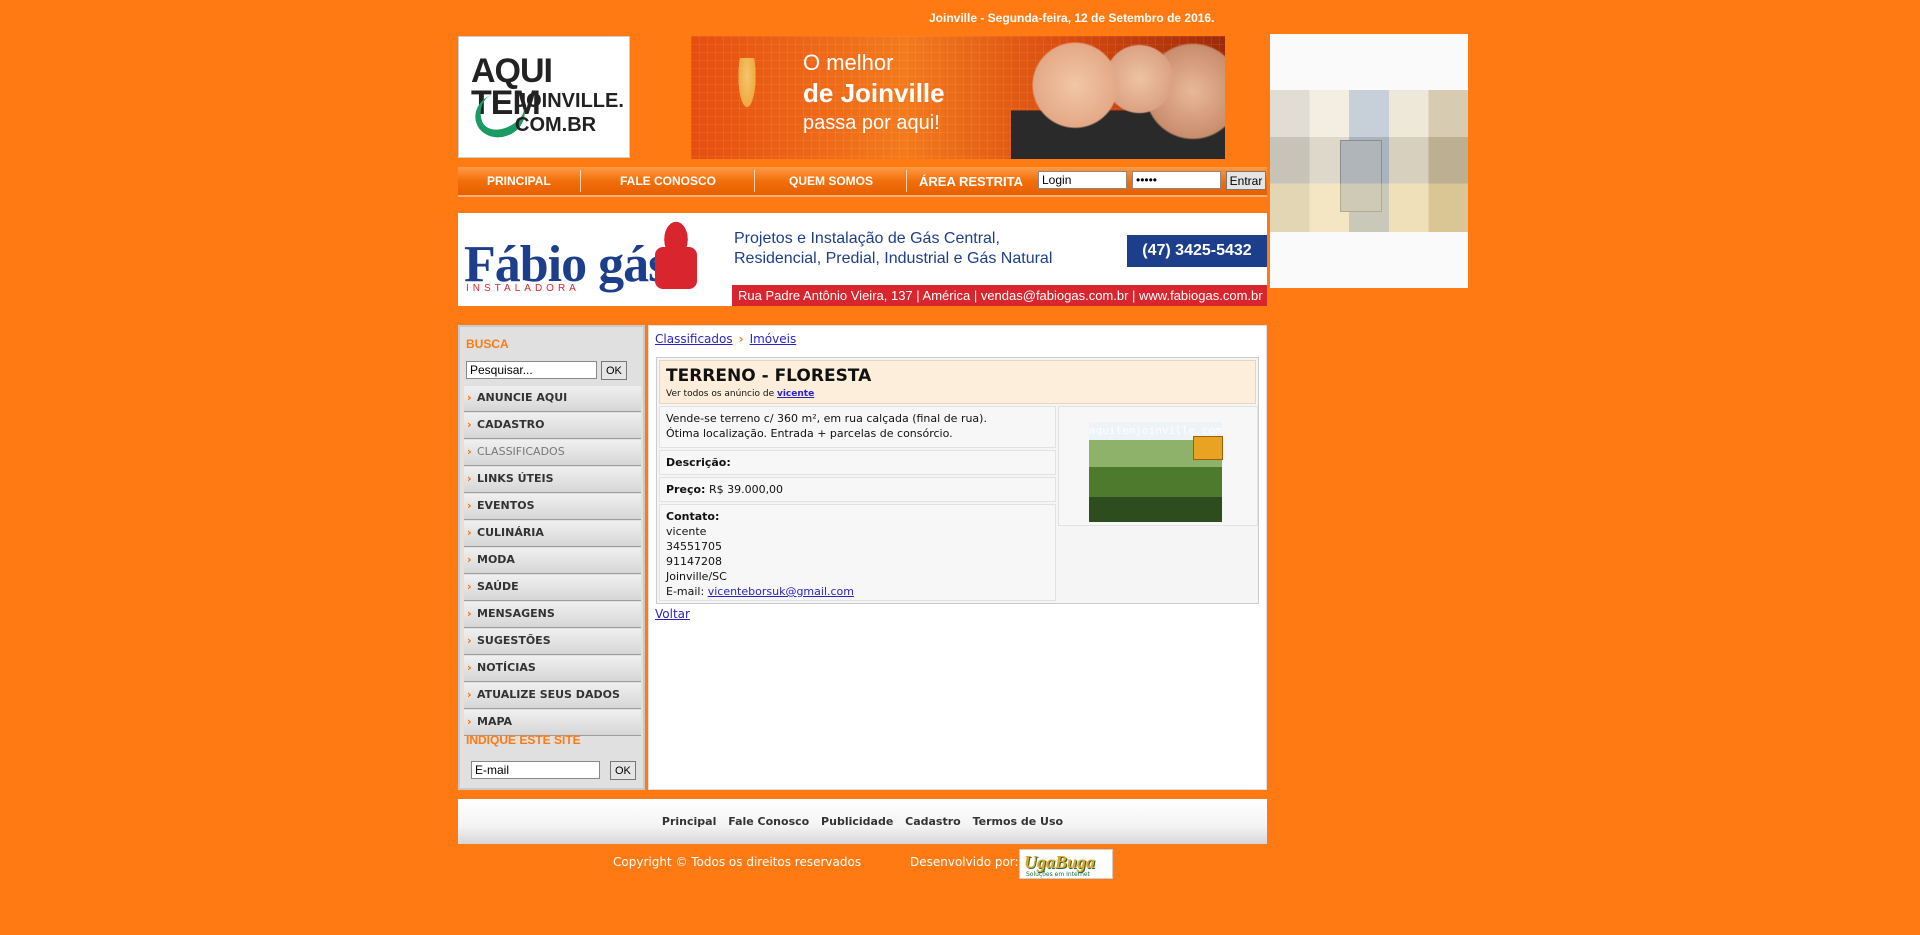 Image resolution: width=1920 pixels, height=935 pixels. I want to click on developed-by-text: Desenvolvido por:, so click(964, 862).